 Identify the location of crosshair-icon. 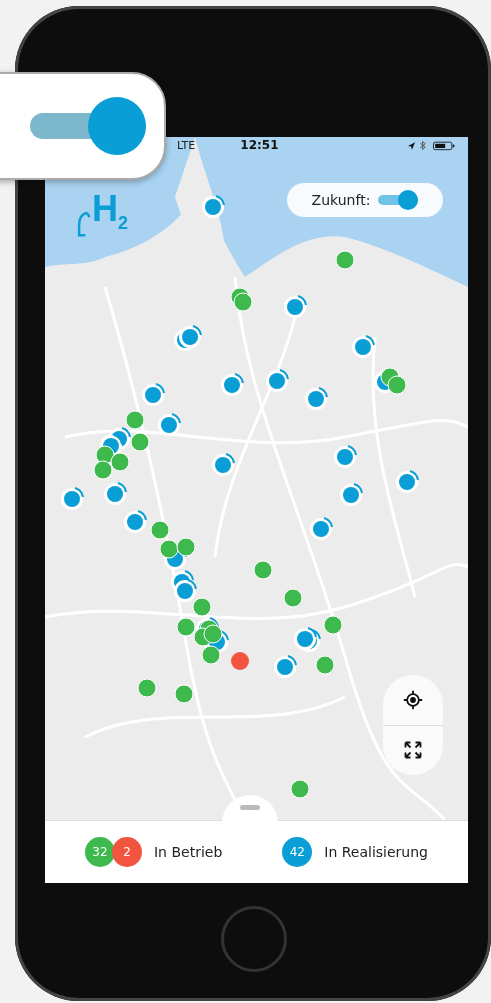
(413, 699).